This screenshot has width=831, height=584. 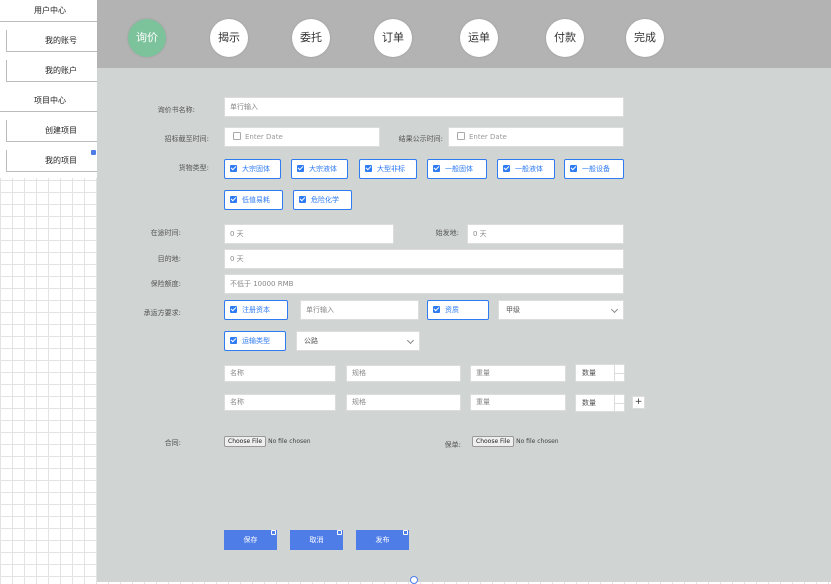 What do you see at coordinates (479, 38) in the screenshot?
I see `step-waybill: 运单` at bounding box center [479, 38].